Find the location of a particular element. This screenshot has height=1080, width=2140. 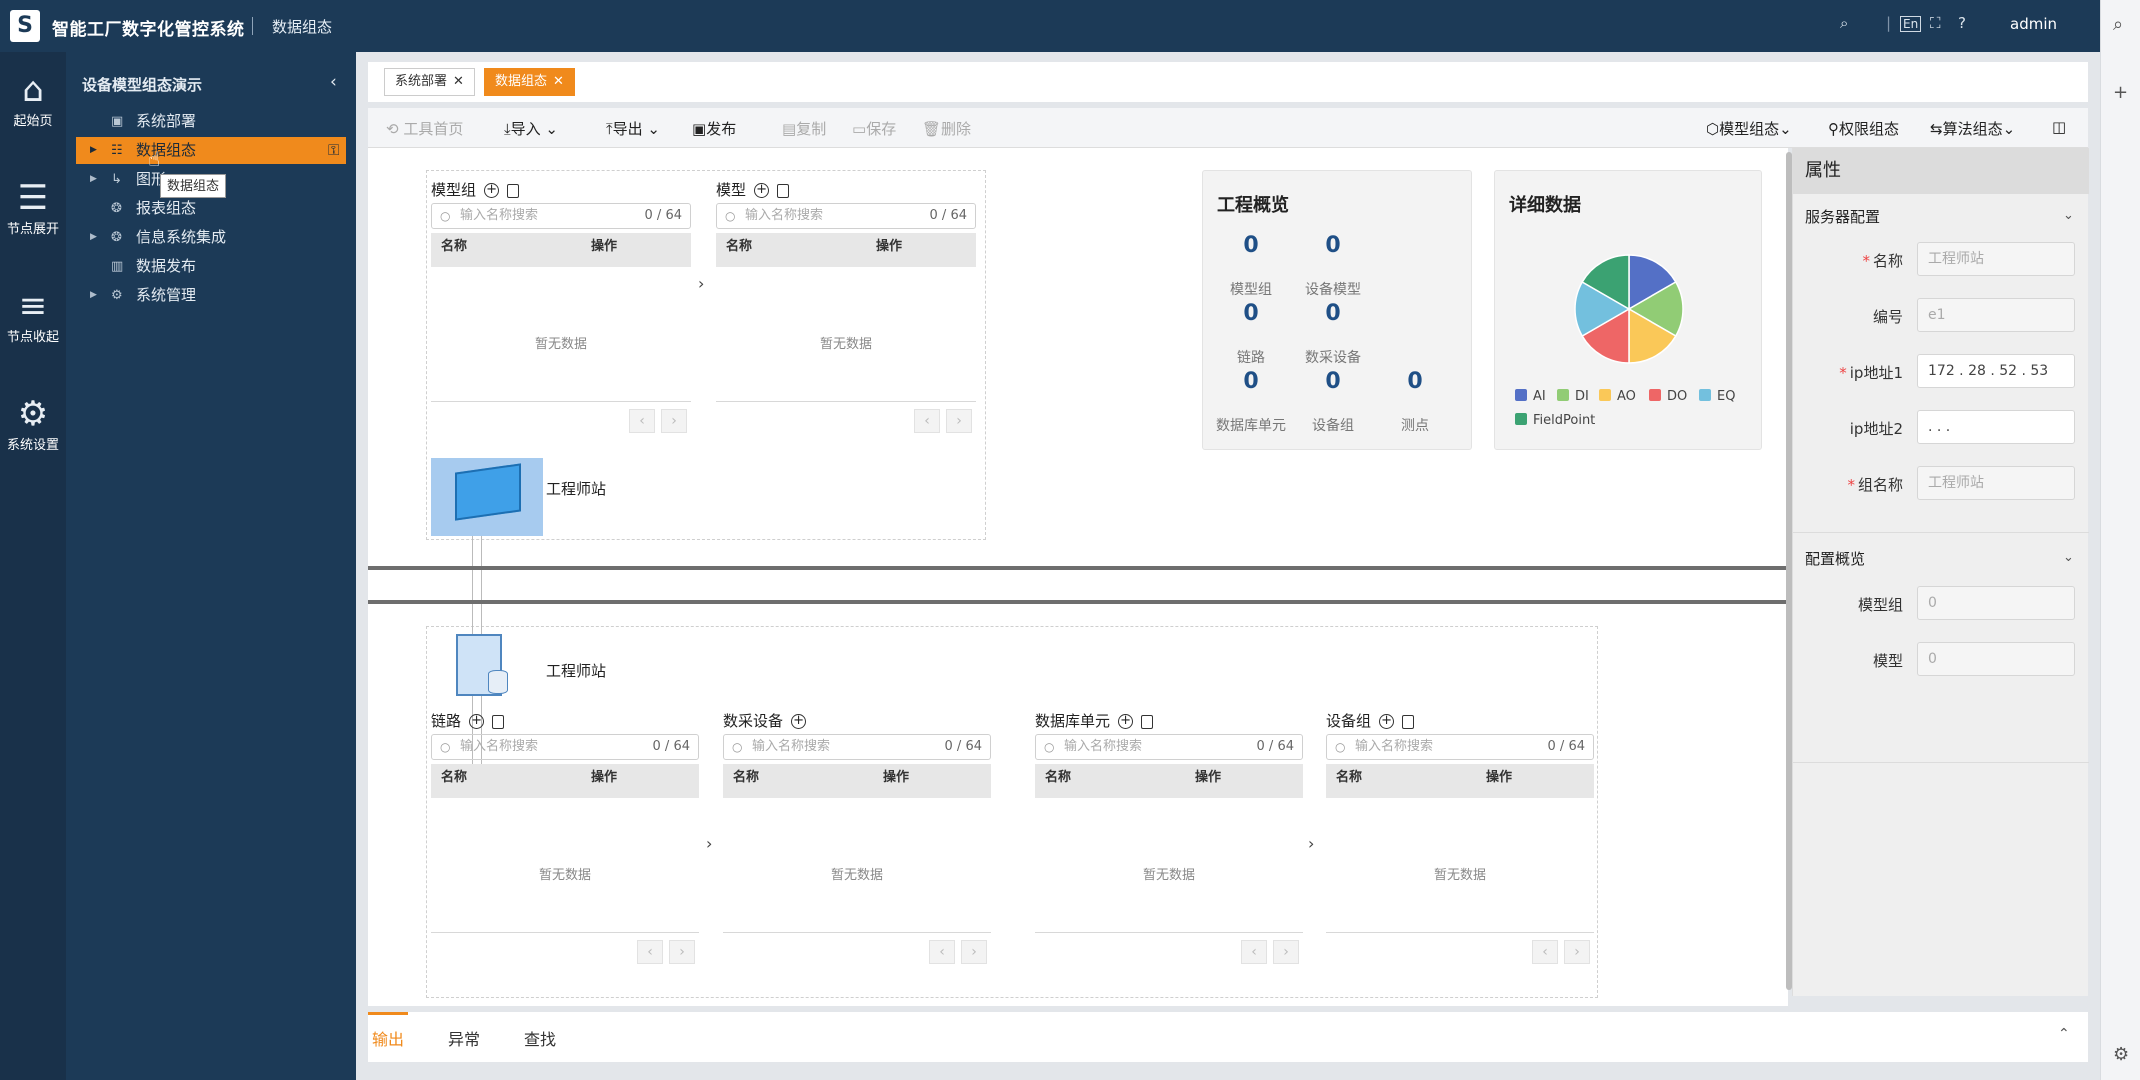

panel-toggle-icon: ◫ is located at coordinates (2059, 127).